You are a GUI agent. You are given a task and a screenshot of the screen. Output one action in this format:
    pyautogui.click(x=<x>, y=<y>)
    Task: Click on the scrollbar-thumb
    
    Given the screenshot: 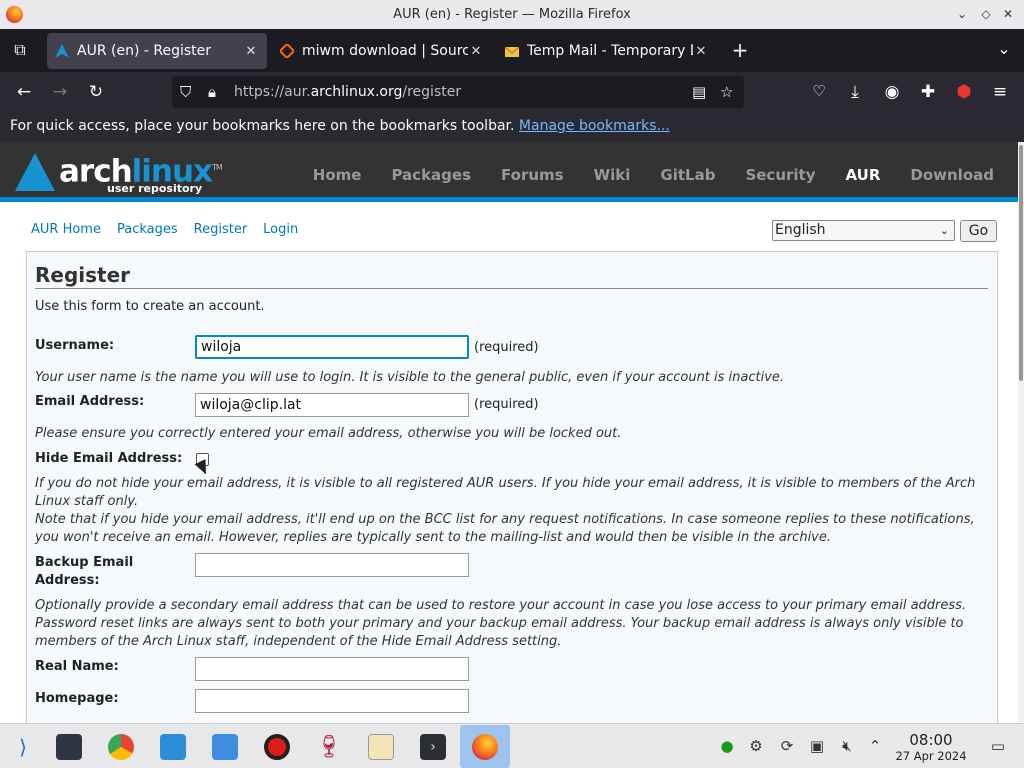 What is the action you would take?
    pyautogui.click(x=1021, y=263)
    